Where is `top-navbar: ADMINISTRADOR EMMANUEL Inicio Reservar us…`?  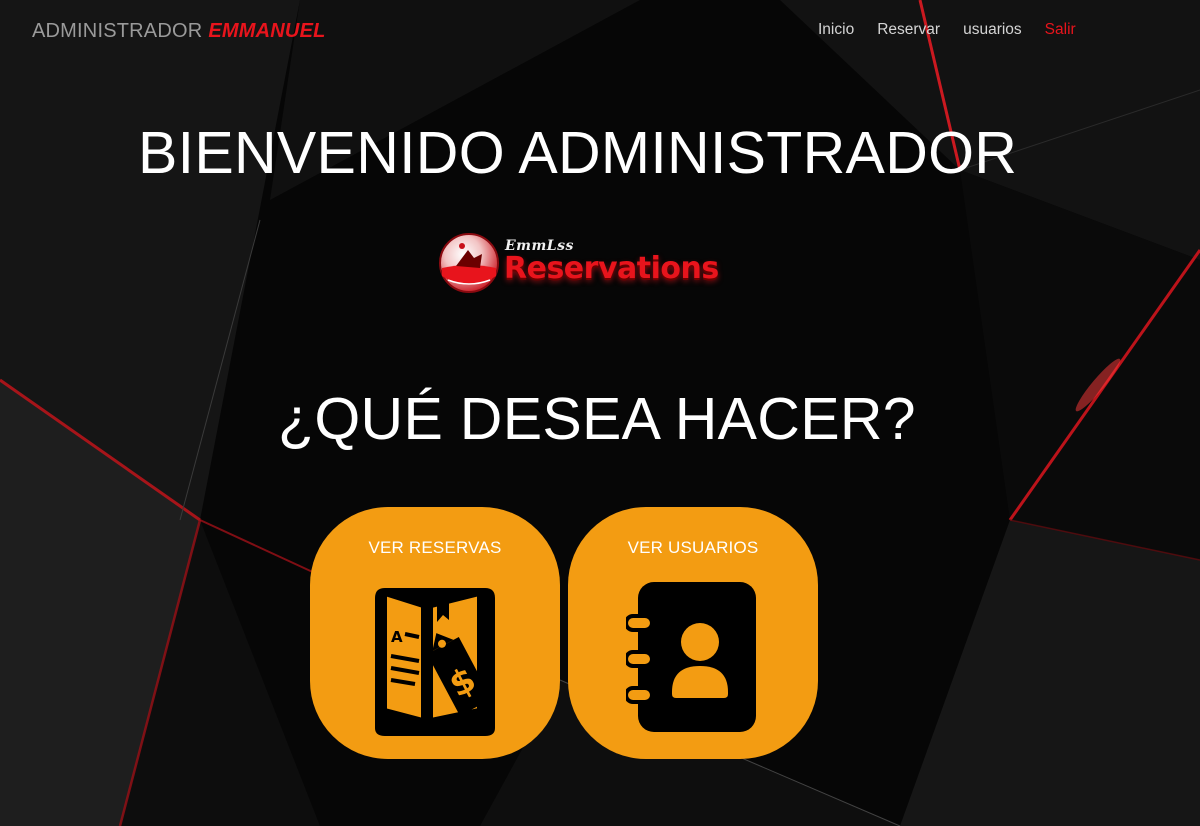 top-navbar: ADMINISTRADOR EMMANUEL Inicio Reservar us… is located at coordinates (600, 31).